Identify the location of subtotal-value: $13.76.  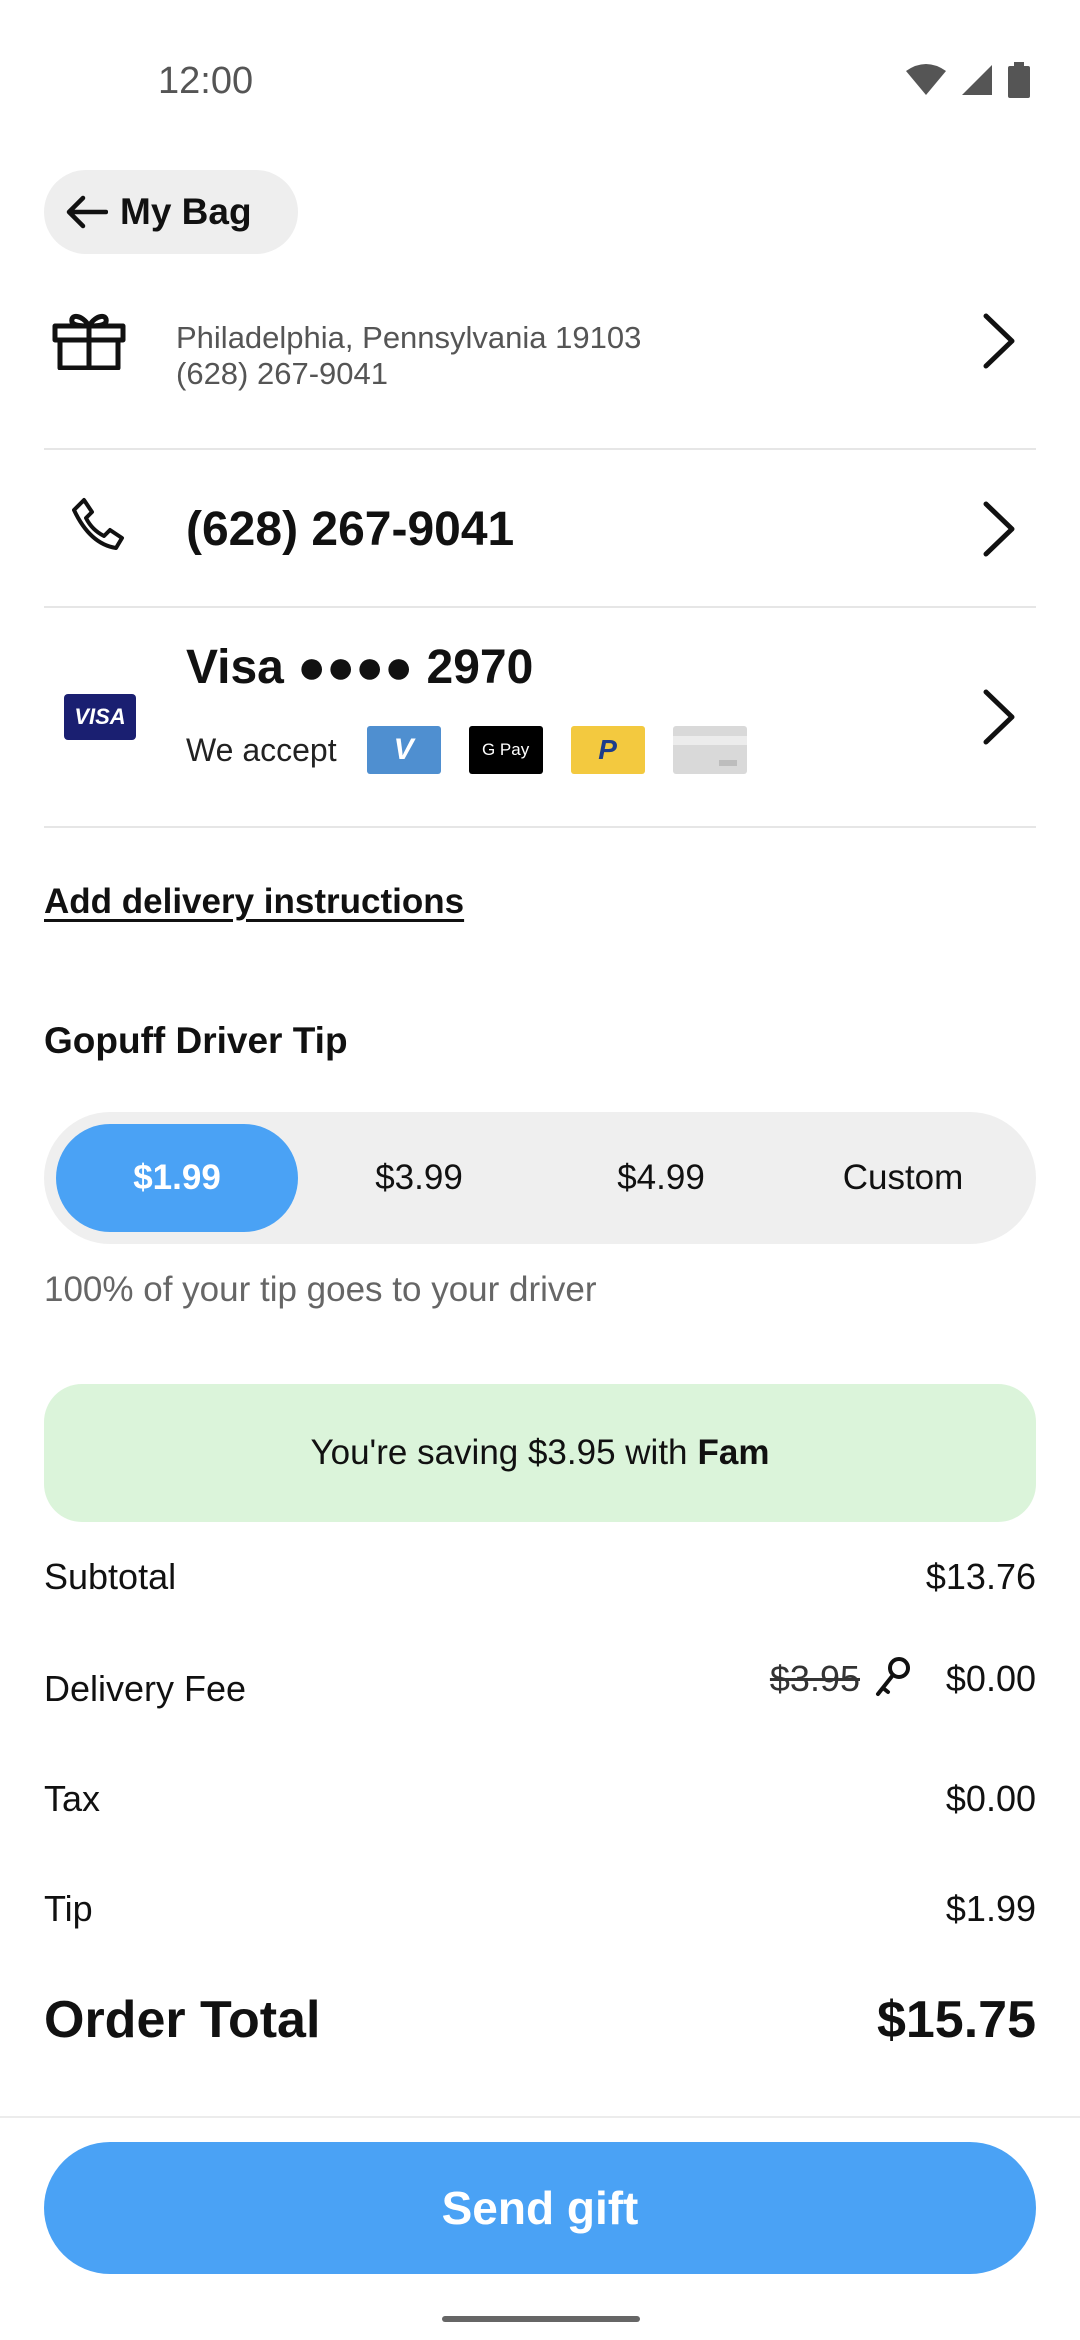
(980, 1576).